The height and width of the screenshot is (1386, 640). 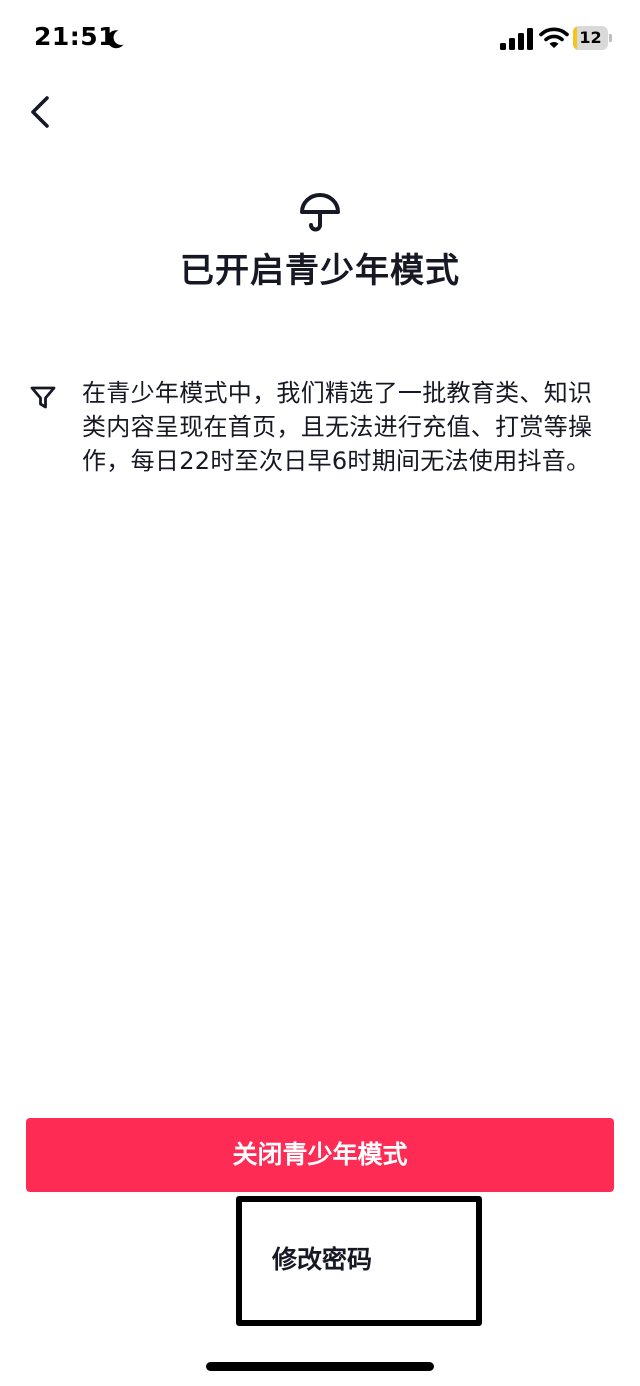 I want to click on change-password-button: 修改密码, so click(x=359, y=1261).